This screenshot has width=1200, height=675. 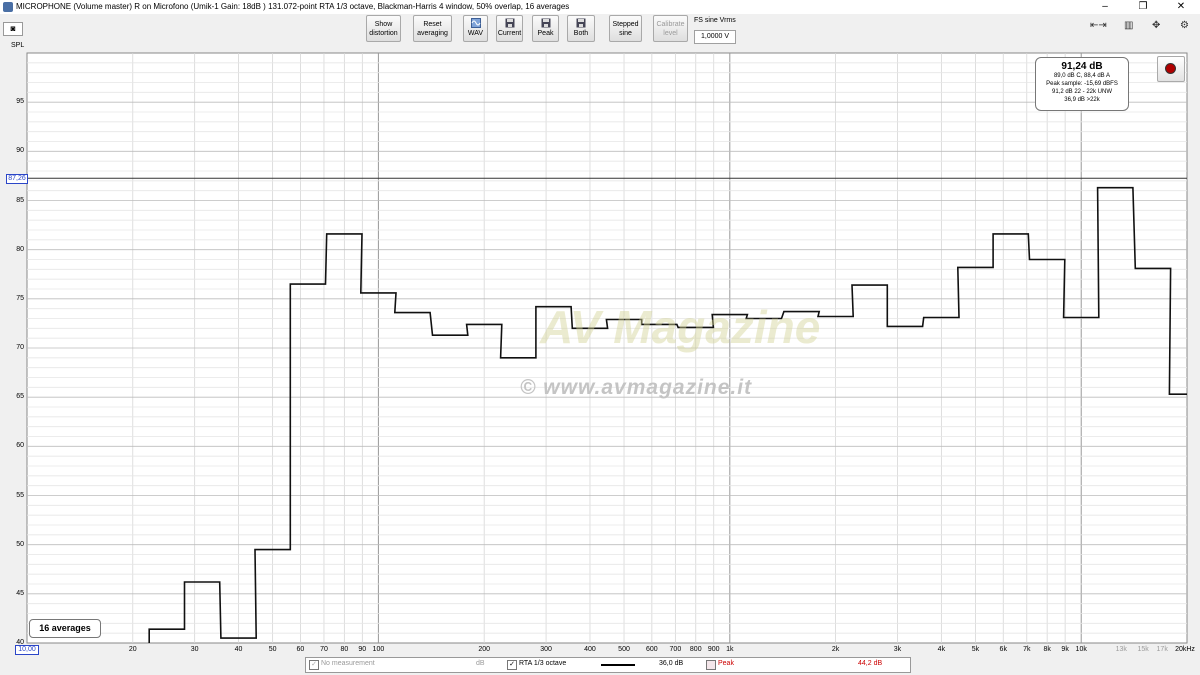 I want to click on record-icon, so click(x=1170, y=68).